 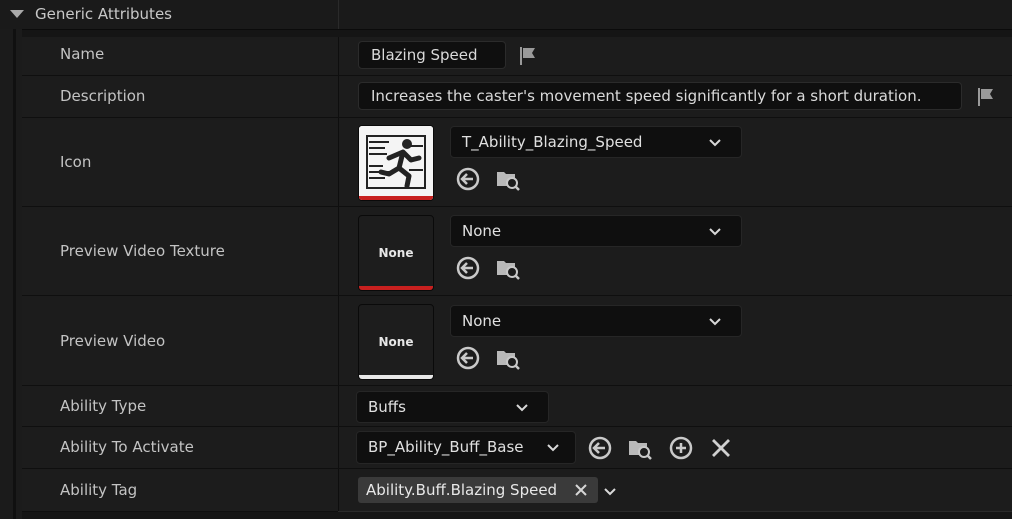 What do you see at coordinates (675, 511) in the screenshot?
I see `divider` at bounding box center [675, 511].